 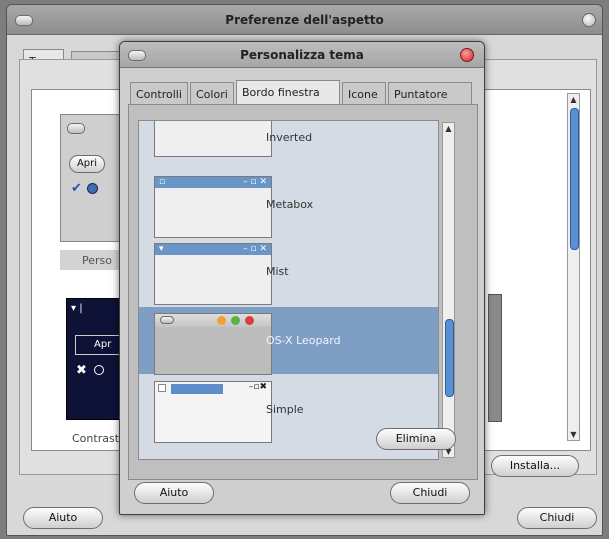 I want to click on dialog-titlebar: Personalizza tema, so click(x=302, y=55).